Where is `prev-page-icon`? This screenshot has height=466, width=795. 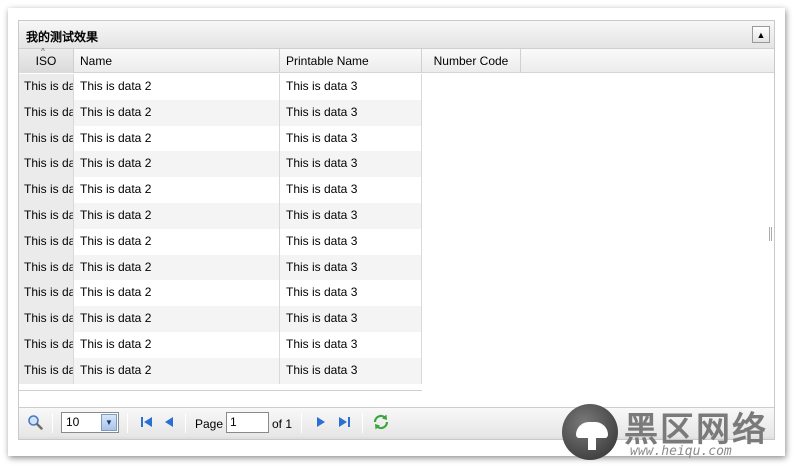 prev-page-icon is located at coordinates (169, 423).